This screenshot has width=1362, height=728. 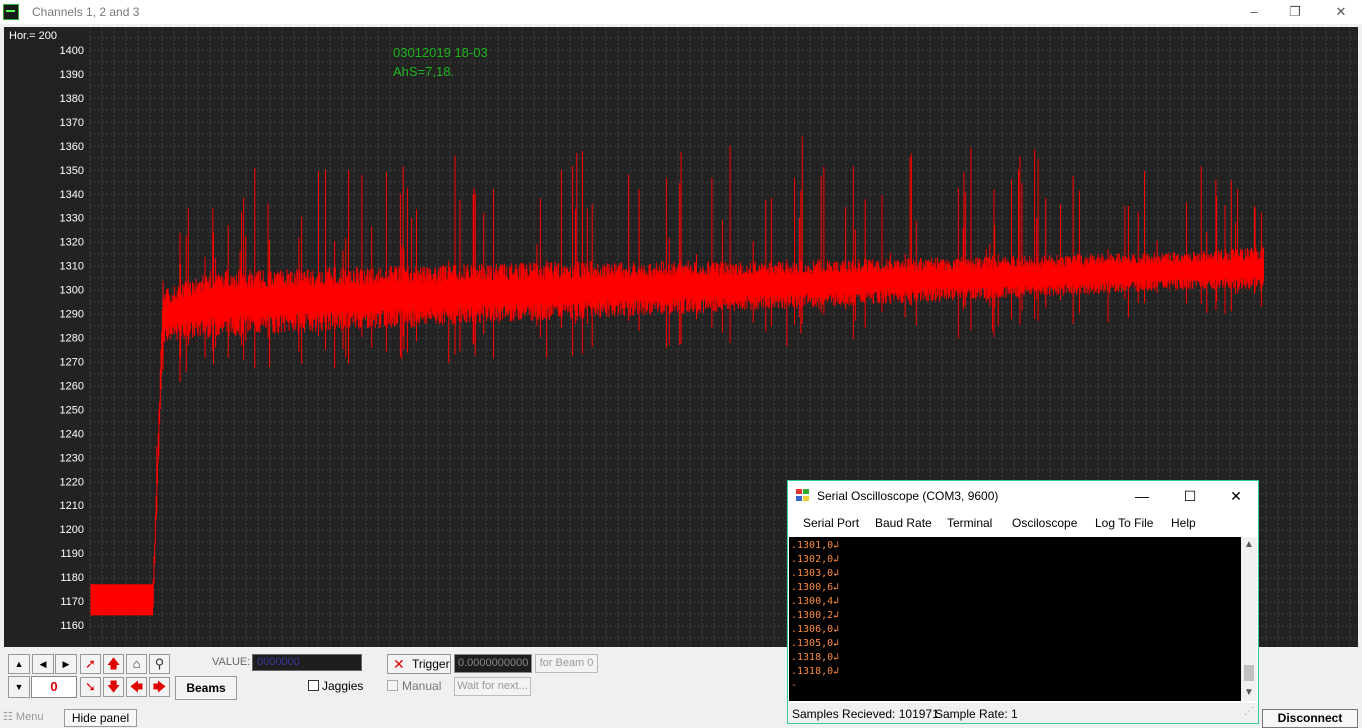 I want to click on menu-baud-rate: Baud Rate, so click(x=903, y=523).